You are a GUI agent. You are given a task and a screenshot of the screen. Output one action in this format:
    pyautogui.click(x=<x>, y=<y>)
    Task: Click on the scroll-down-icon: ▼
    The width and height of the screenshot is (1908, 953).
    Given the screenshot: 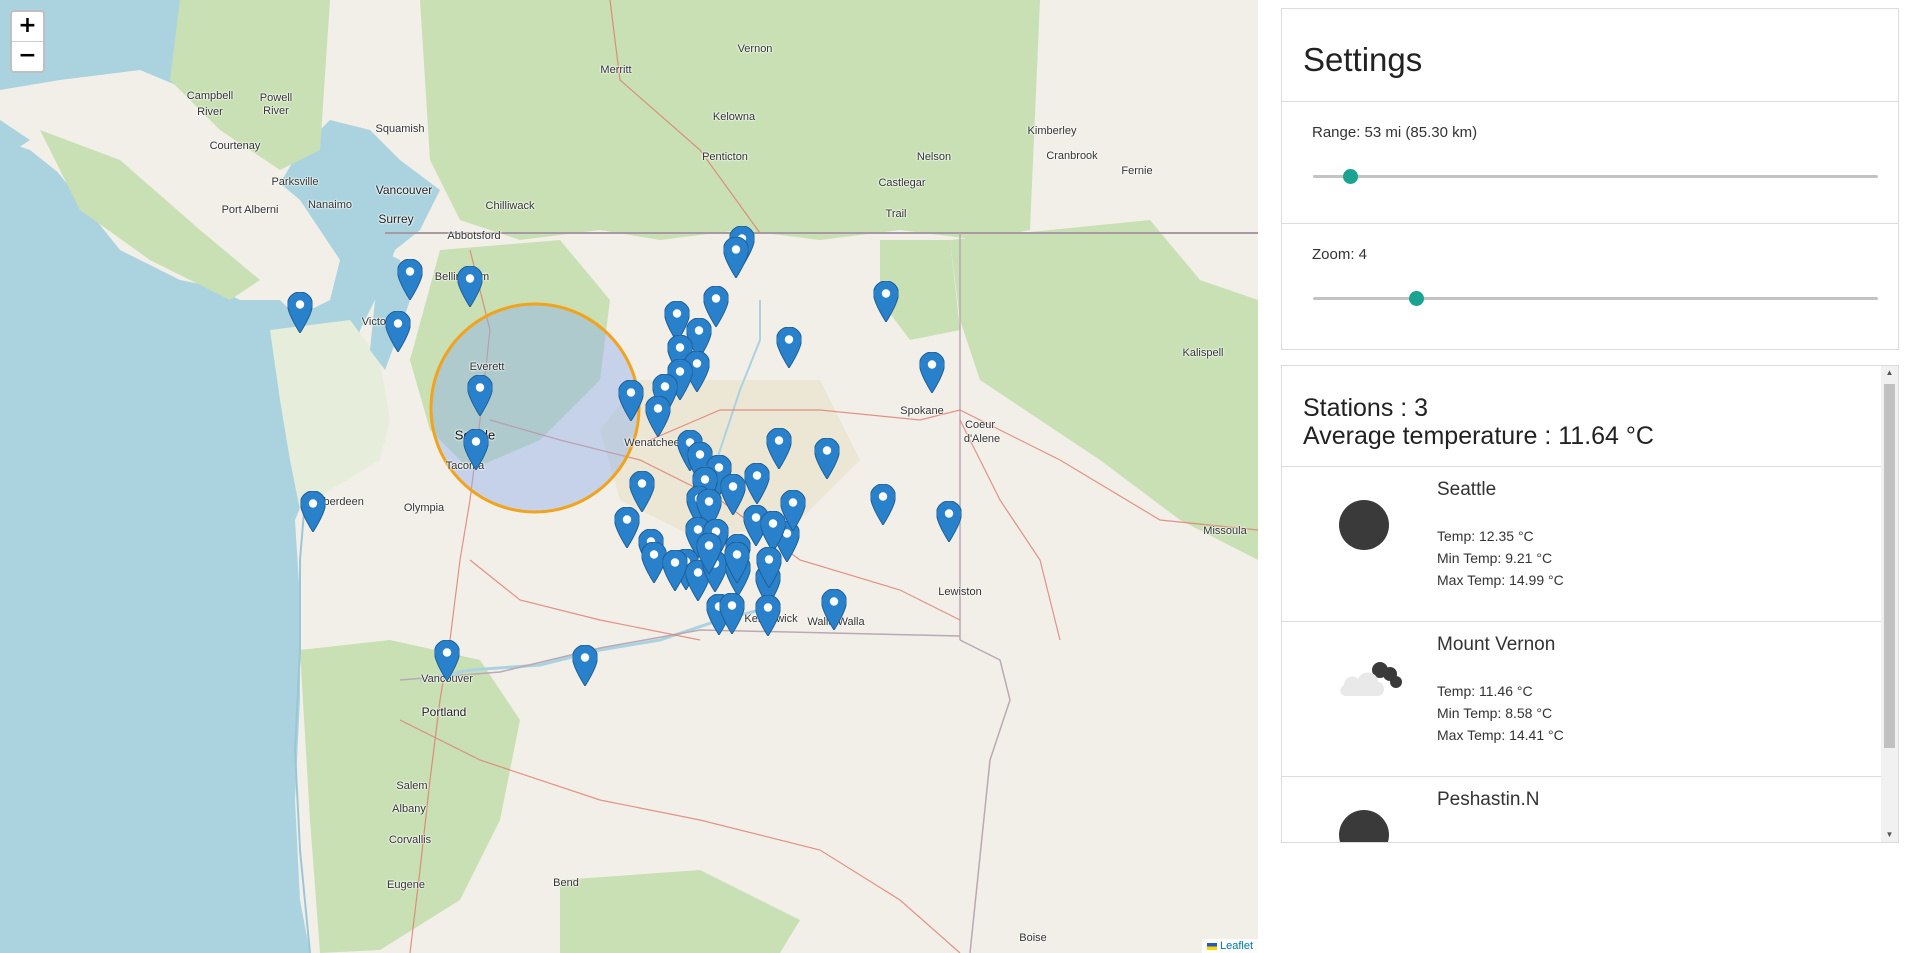 What is the action you would take?
    pyautogui.click(x=1889, y=835)
    